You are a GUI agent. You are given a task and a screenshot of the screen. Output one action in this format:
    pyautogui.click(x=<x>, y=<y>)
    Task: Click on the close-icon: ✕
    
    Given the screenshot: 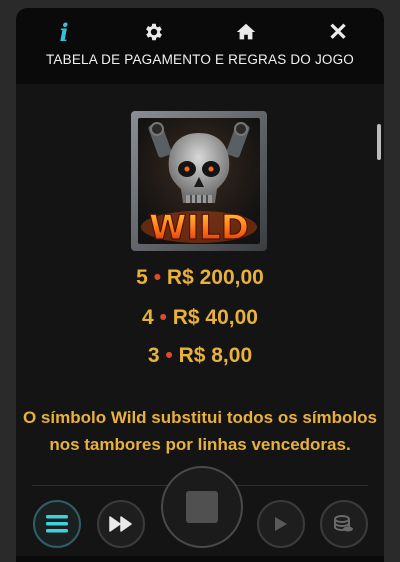 What is the action you would take?
    pyautogui.click(x=338, y=32)
    